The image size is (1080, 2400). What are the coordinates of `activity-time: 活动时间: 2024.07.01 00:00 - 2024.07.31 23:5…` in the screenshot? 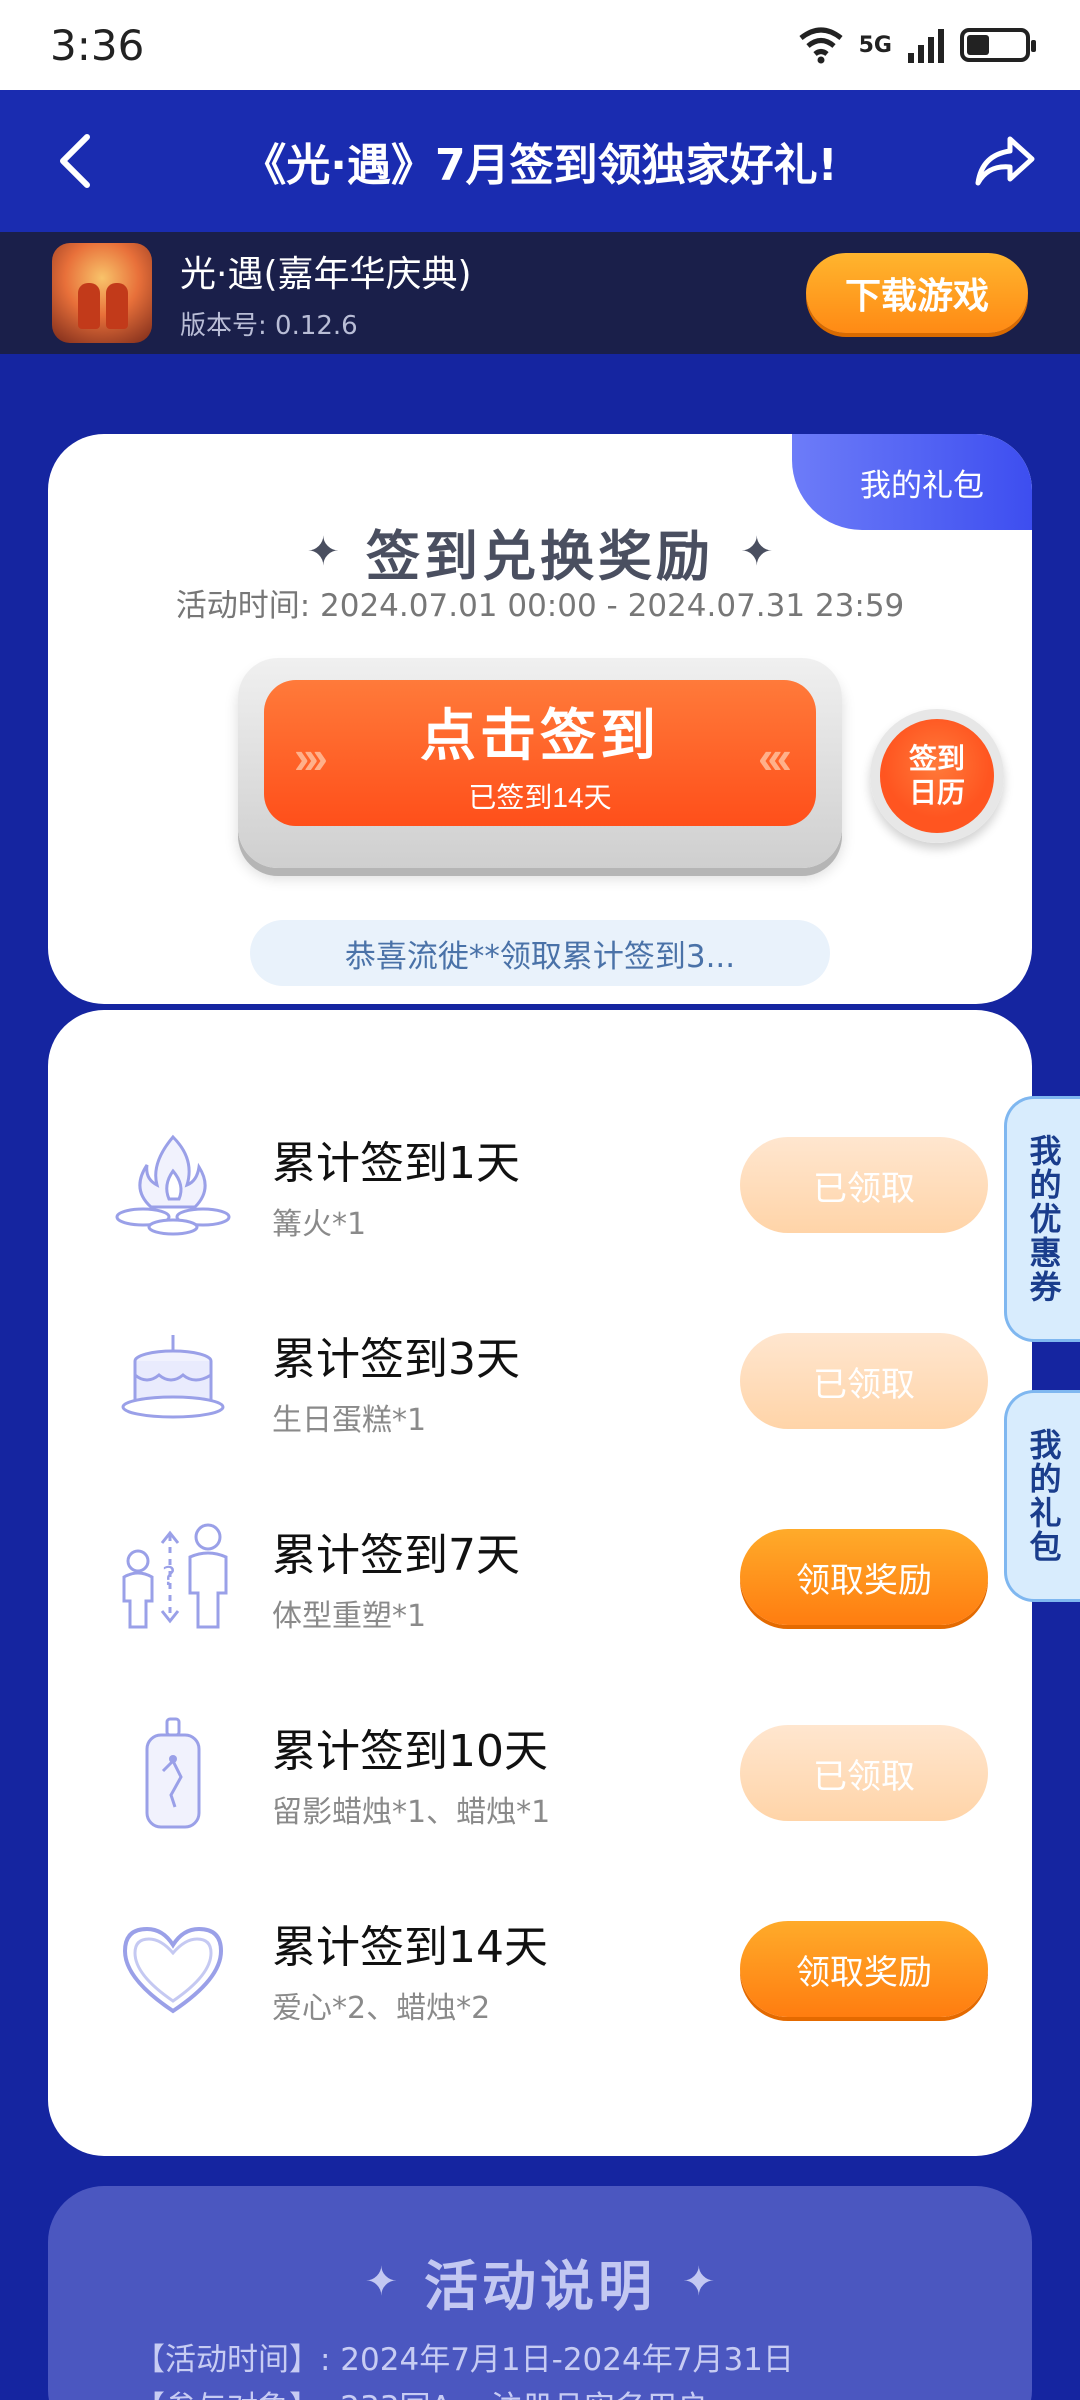 It's located at (540, 606).